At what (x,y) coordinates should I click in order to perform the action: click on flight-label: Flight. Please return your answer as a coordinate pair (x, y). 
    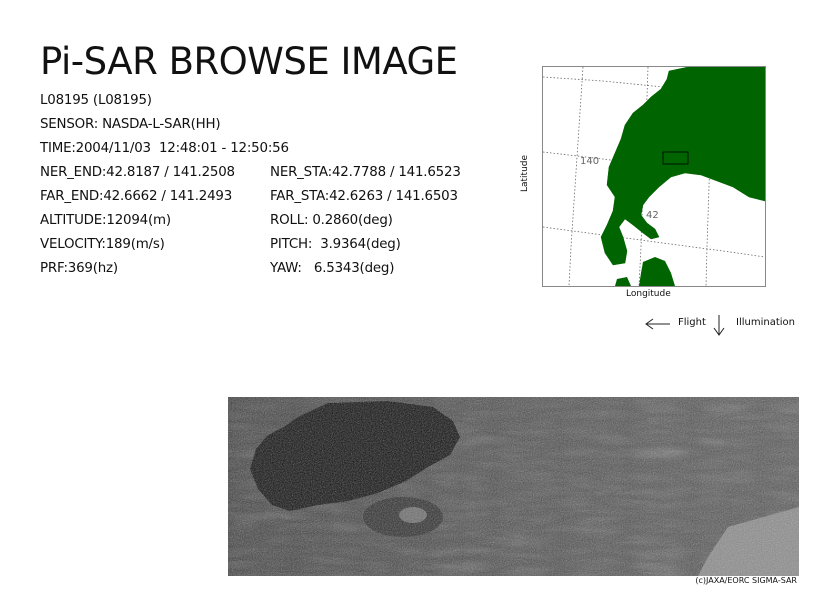
    Looking at the image, I should click on (692, 322).